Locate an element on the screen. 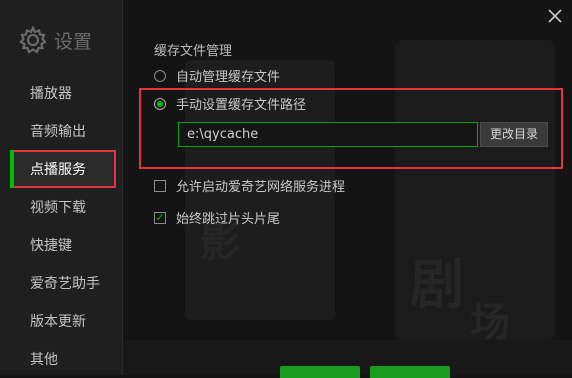 This screenshot has height=378, width=572. auto-cache-label: 自动管理缓存文件 is located at coordinates (228, 77).